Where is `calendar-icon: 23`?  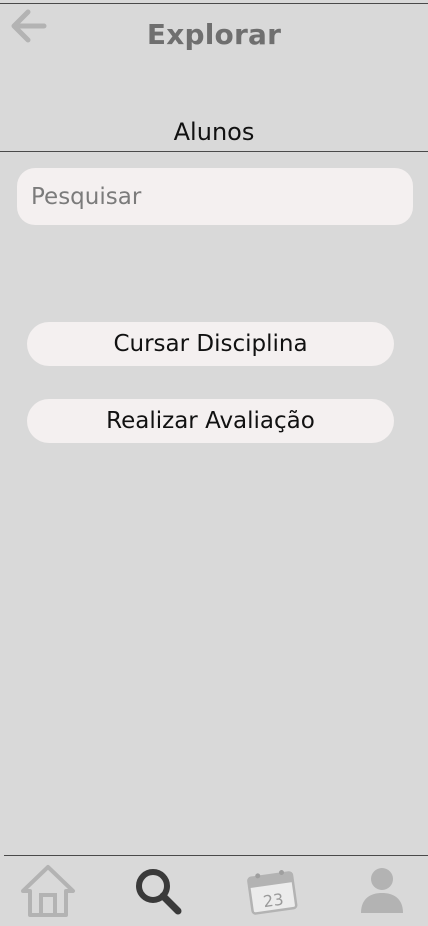
calendar-icon: 23 is located at coordinates (272, 893).